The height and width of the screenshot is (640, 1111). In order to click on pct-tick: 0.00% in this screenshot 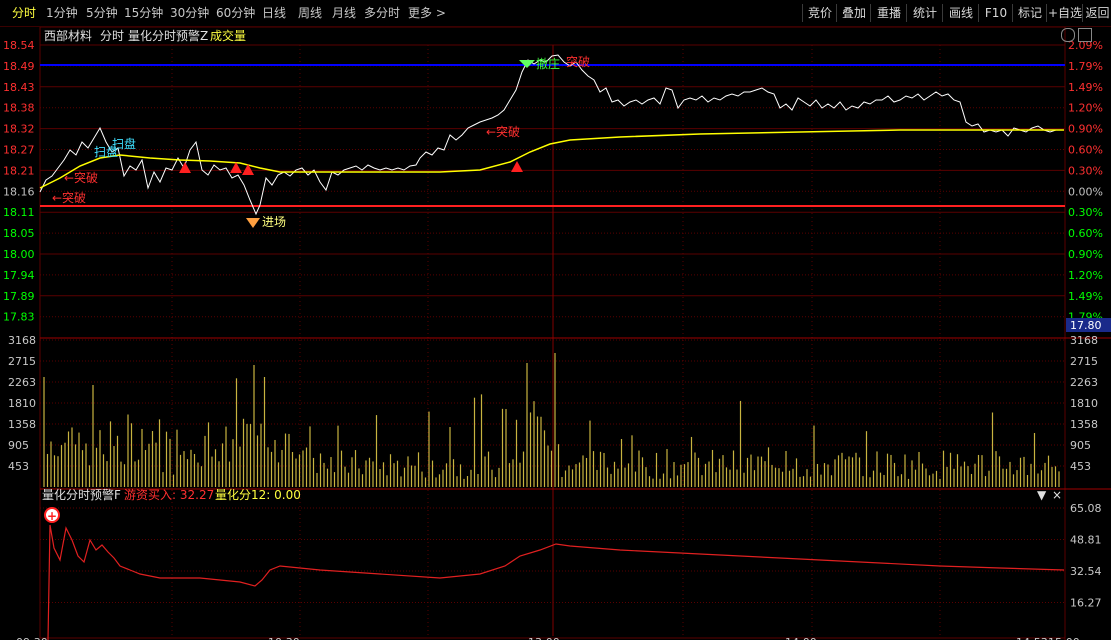, I will do `click(1085, 191)`.